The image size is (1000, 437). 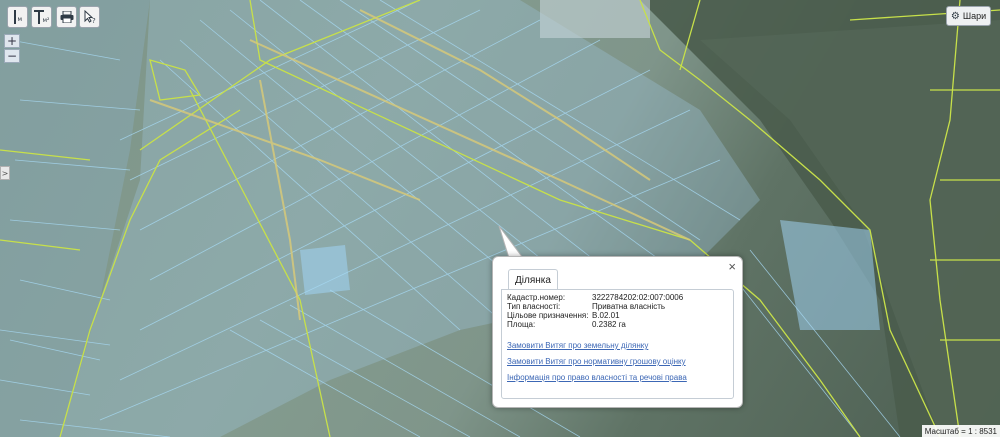 What do you see at coordinates (960, 431) in the screenshot?
I see `map-scale: Масштаб = 1 : 8531` at bounding box center [960, 431].